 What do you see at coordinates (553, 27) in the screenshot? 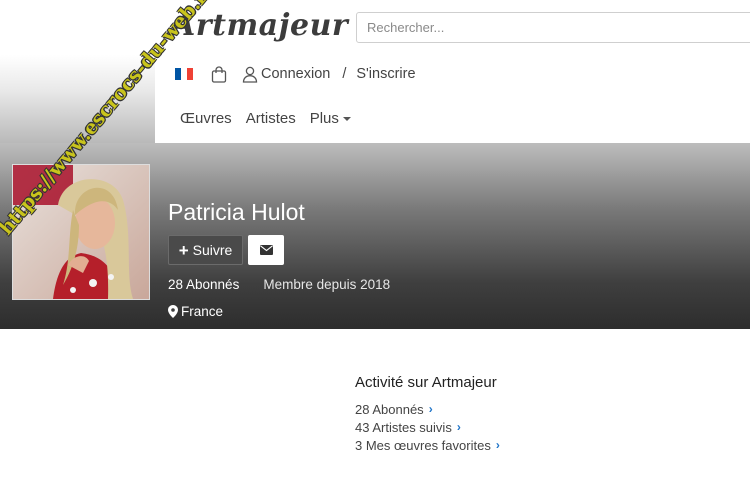
I see `search-input` at bounding box center [553, 27].